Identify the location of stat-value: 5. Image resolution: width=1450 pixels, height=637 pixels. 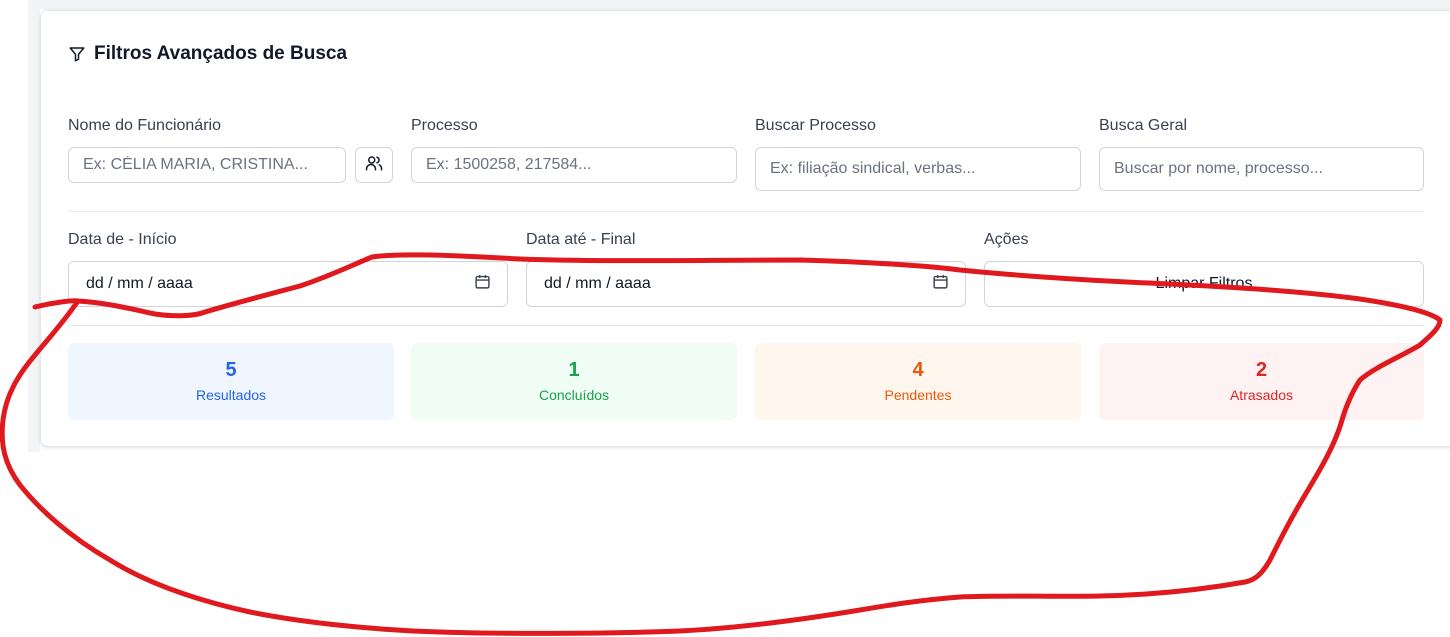
(231, 370).